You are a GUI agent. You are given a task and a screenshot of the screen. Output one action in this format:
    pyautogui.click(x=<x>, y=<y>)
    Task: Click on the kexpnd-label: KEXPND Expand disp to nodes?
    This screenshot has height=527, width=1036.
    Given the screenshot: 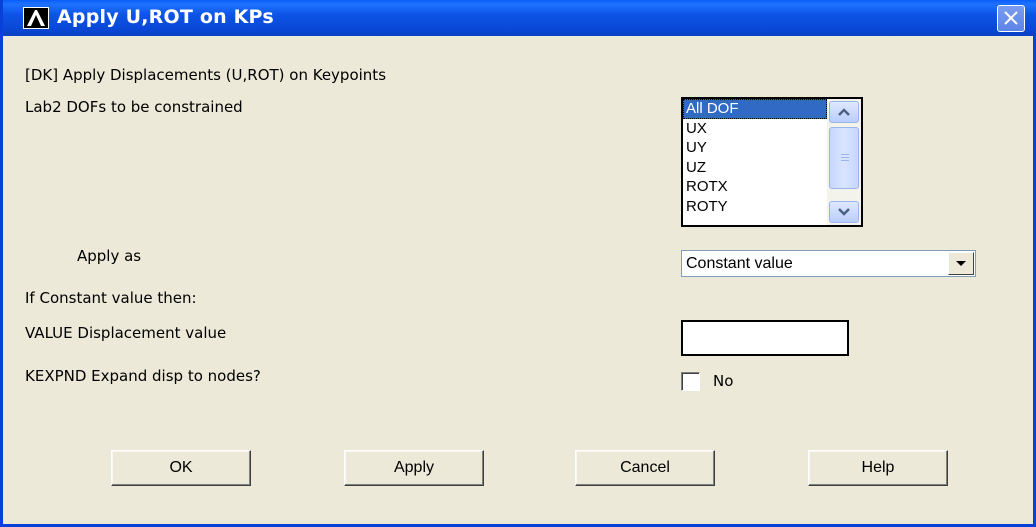 What is the action you would take?
    pyautogui.click(x=143, y=376)
    